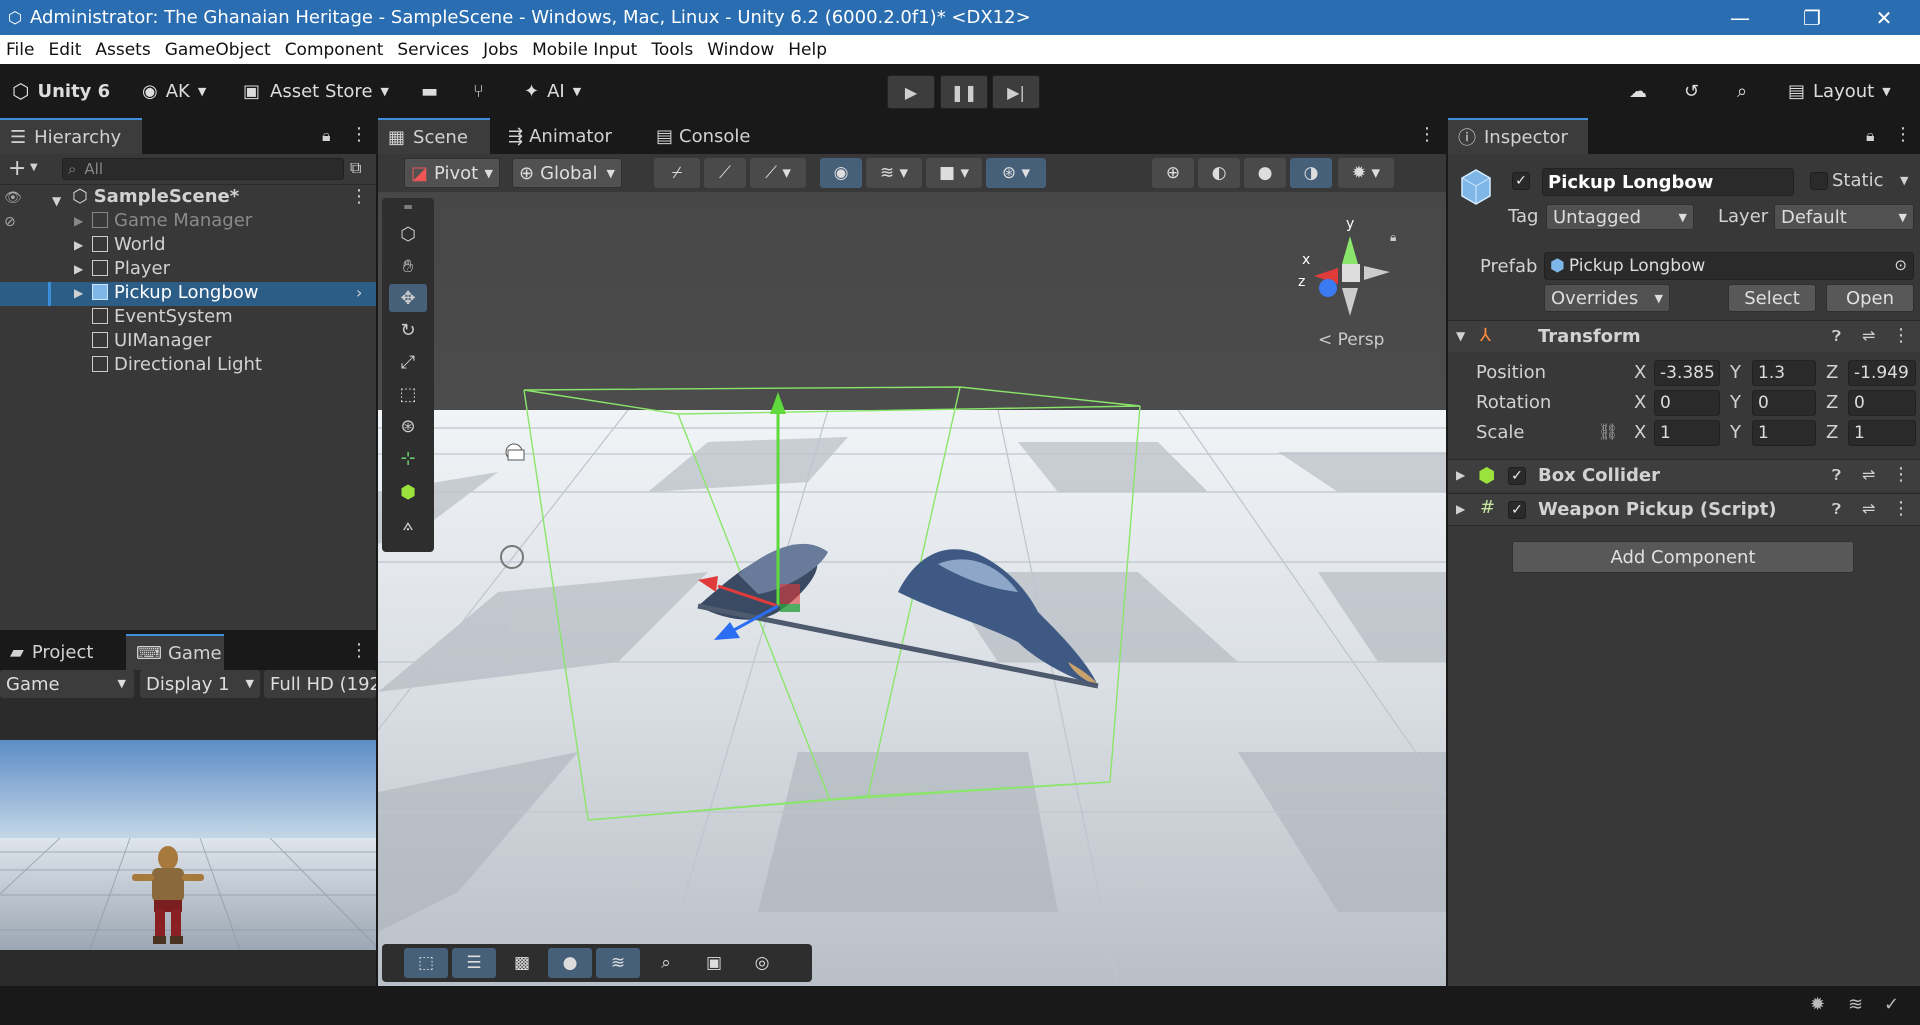 The height and width of the screenshot is (1025, 1920). I want to click on menu-mobile-input: Mobile Input, so click(584, 50).